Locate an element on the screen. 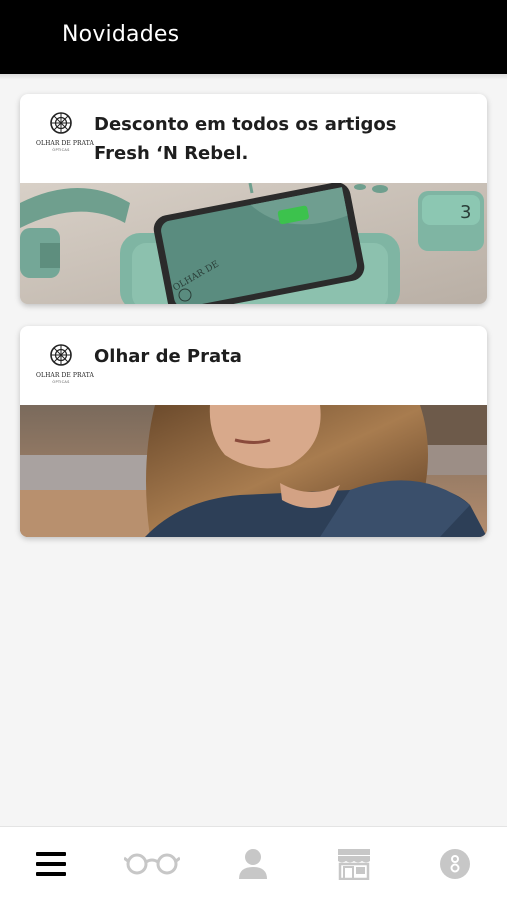  menu-icon is located at coordinates (50, 864).